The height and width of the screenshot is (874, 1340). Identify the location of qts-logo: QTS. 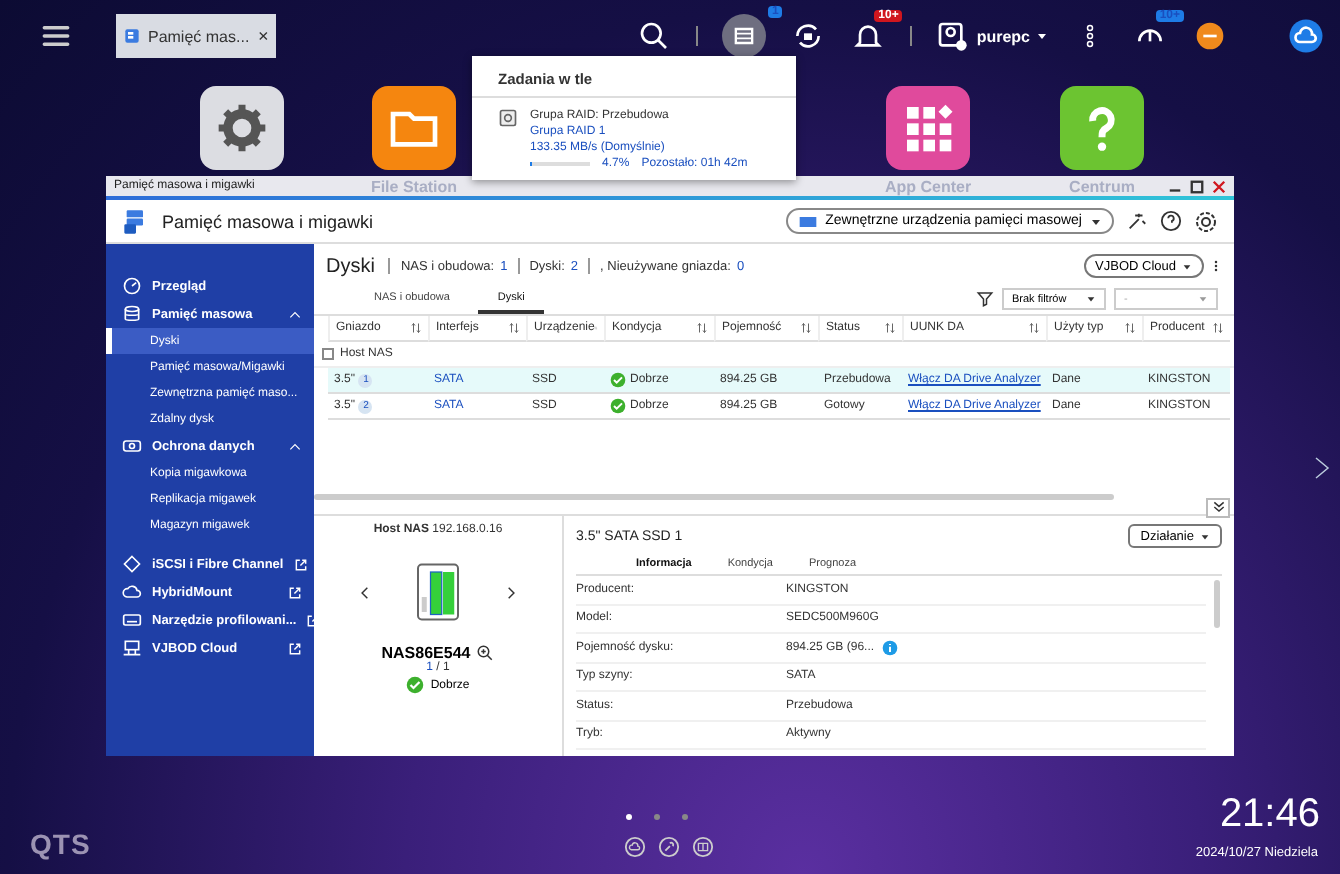
(60, 844).